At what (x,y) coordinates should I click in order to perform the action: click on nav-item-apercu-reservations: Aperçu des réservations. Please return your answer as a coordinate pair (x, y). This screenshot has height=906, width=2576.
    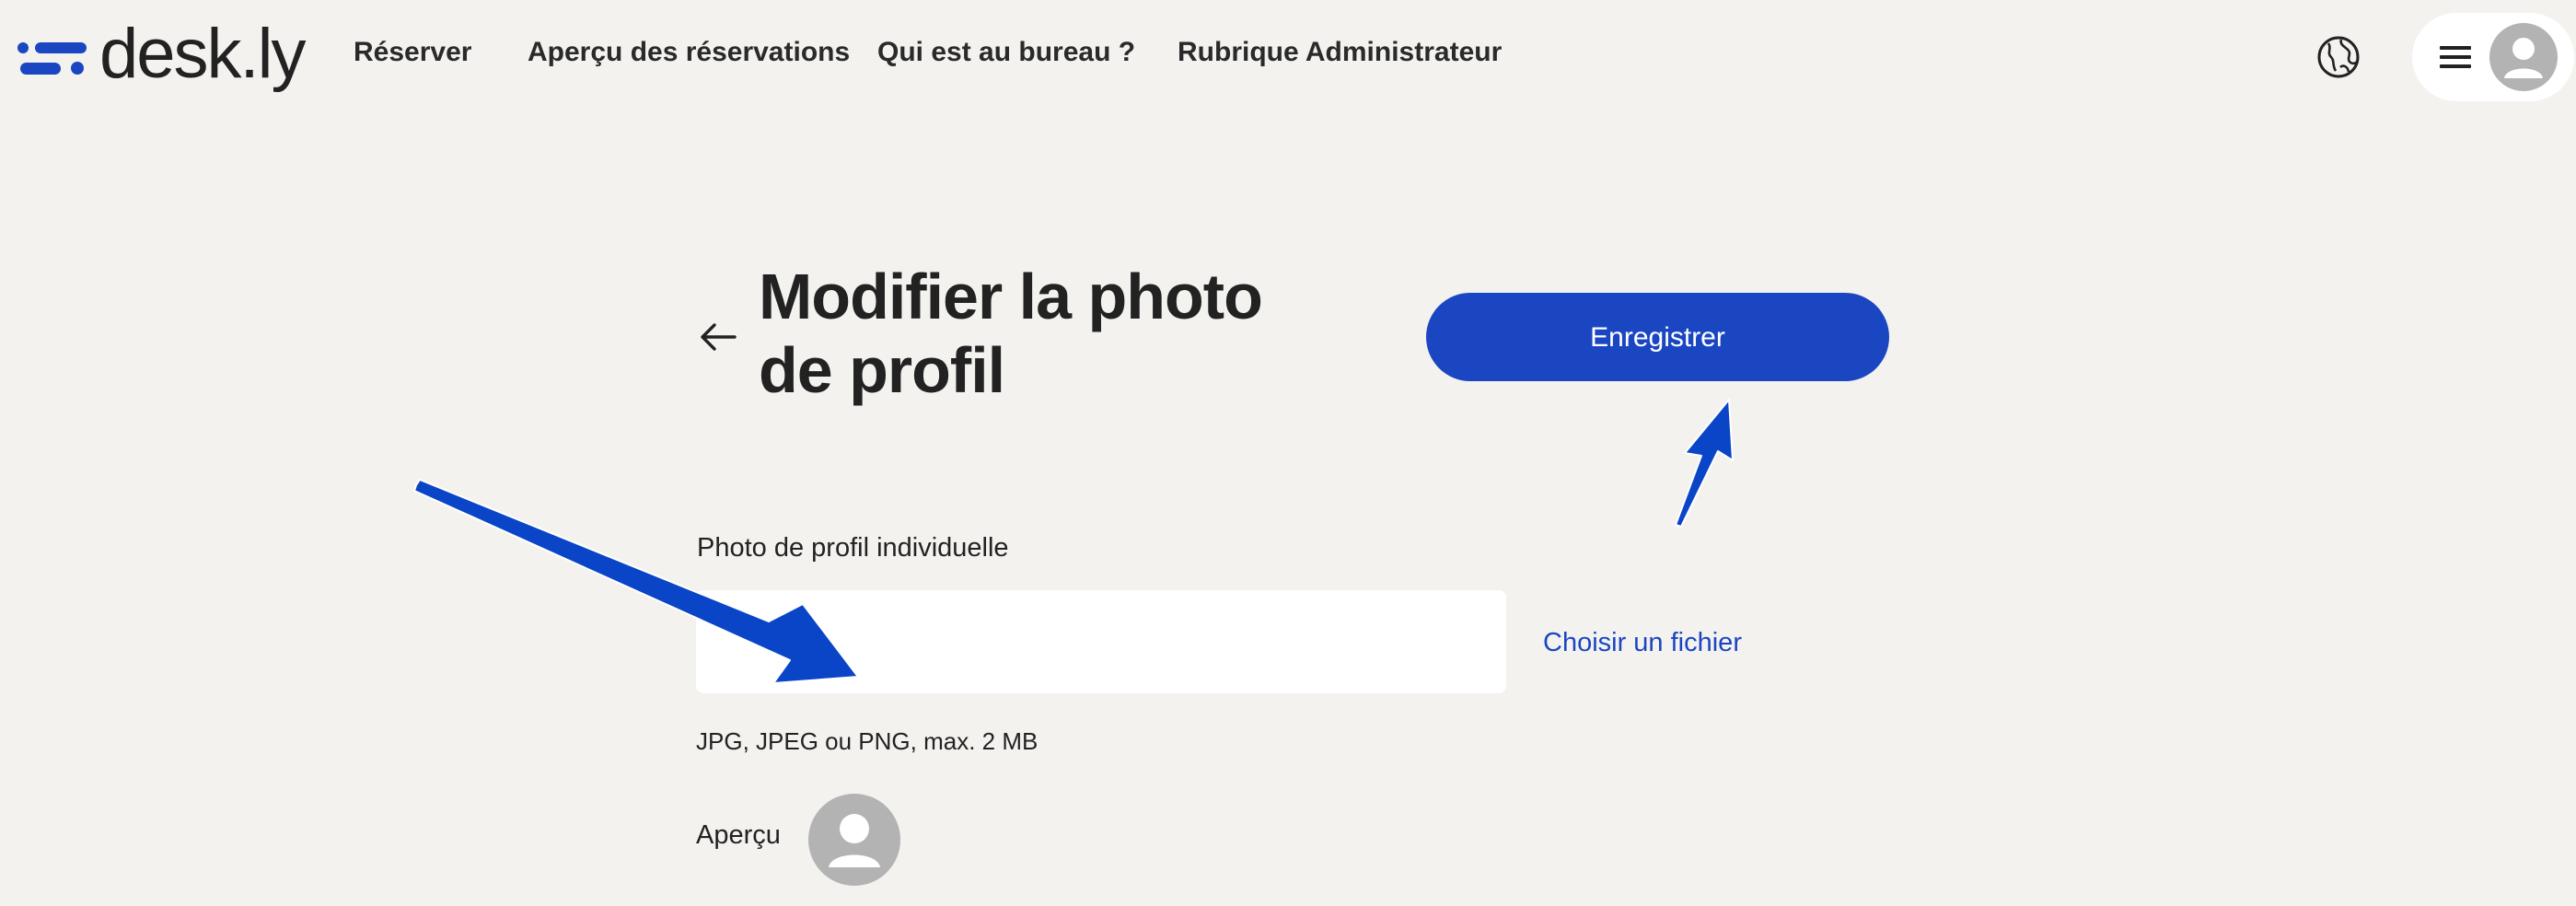
    Looking at the image, I should click on (689, 52).